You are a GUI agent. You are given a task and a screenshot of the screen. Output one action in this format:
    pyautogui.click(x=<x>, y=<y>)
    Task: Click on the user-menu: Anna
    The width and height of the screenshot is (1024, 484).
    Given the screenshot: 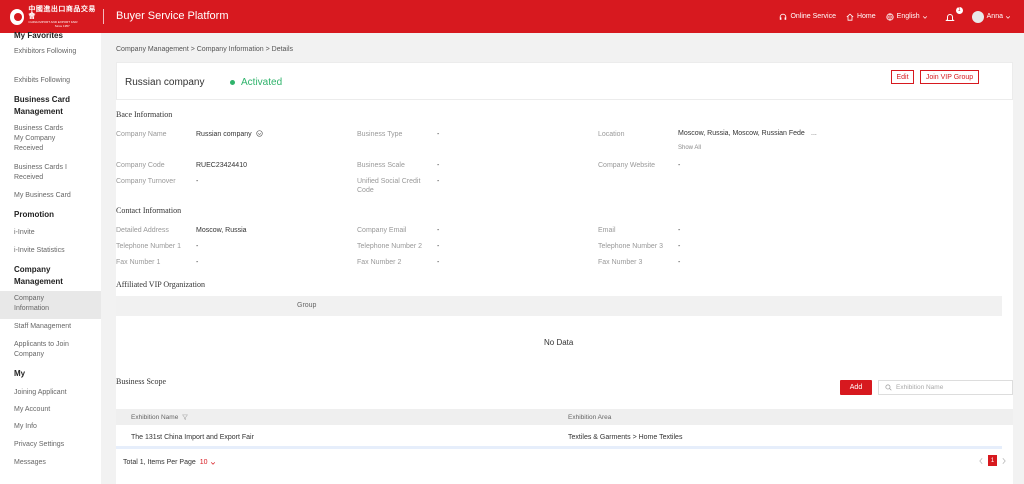 What is the action you would take?
    pyautogui.click(x=992, y=16)
    